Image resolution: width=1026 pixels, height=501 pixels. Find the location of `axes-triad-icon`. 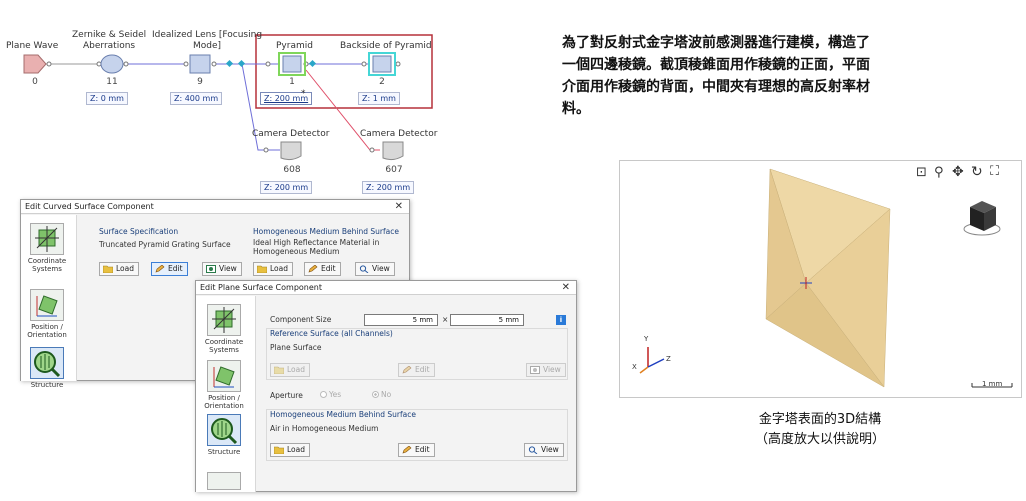

axes-triad-icon is located at coordinates (652, 360).